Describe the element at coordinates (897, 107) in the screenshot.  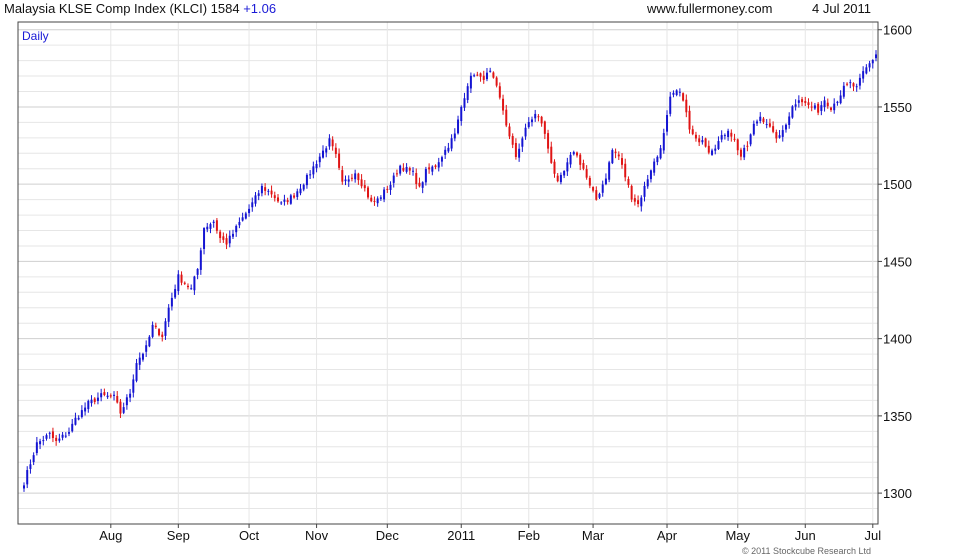
I see `y-tick-label: 1550` at that location.